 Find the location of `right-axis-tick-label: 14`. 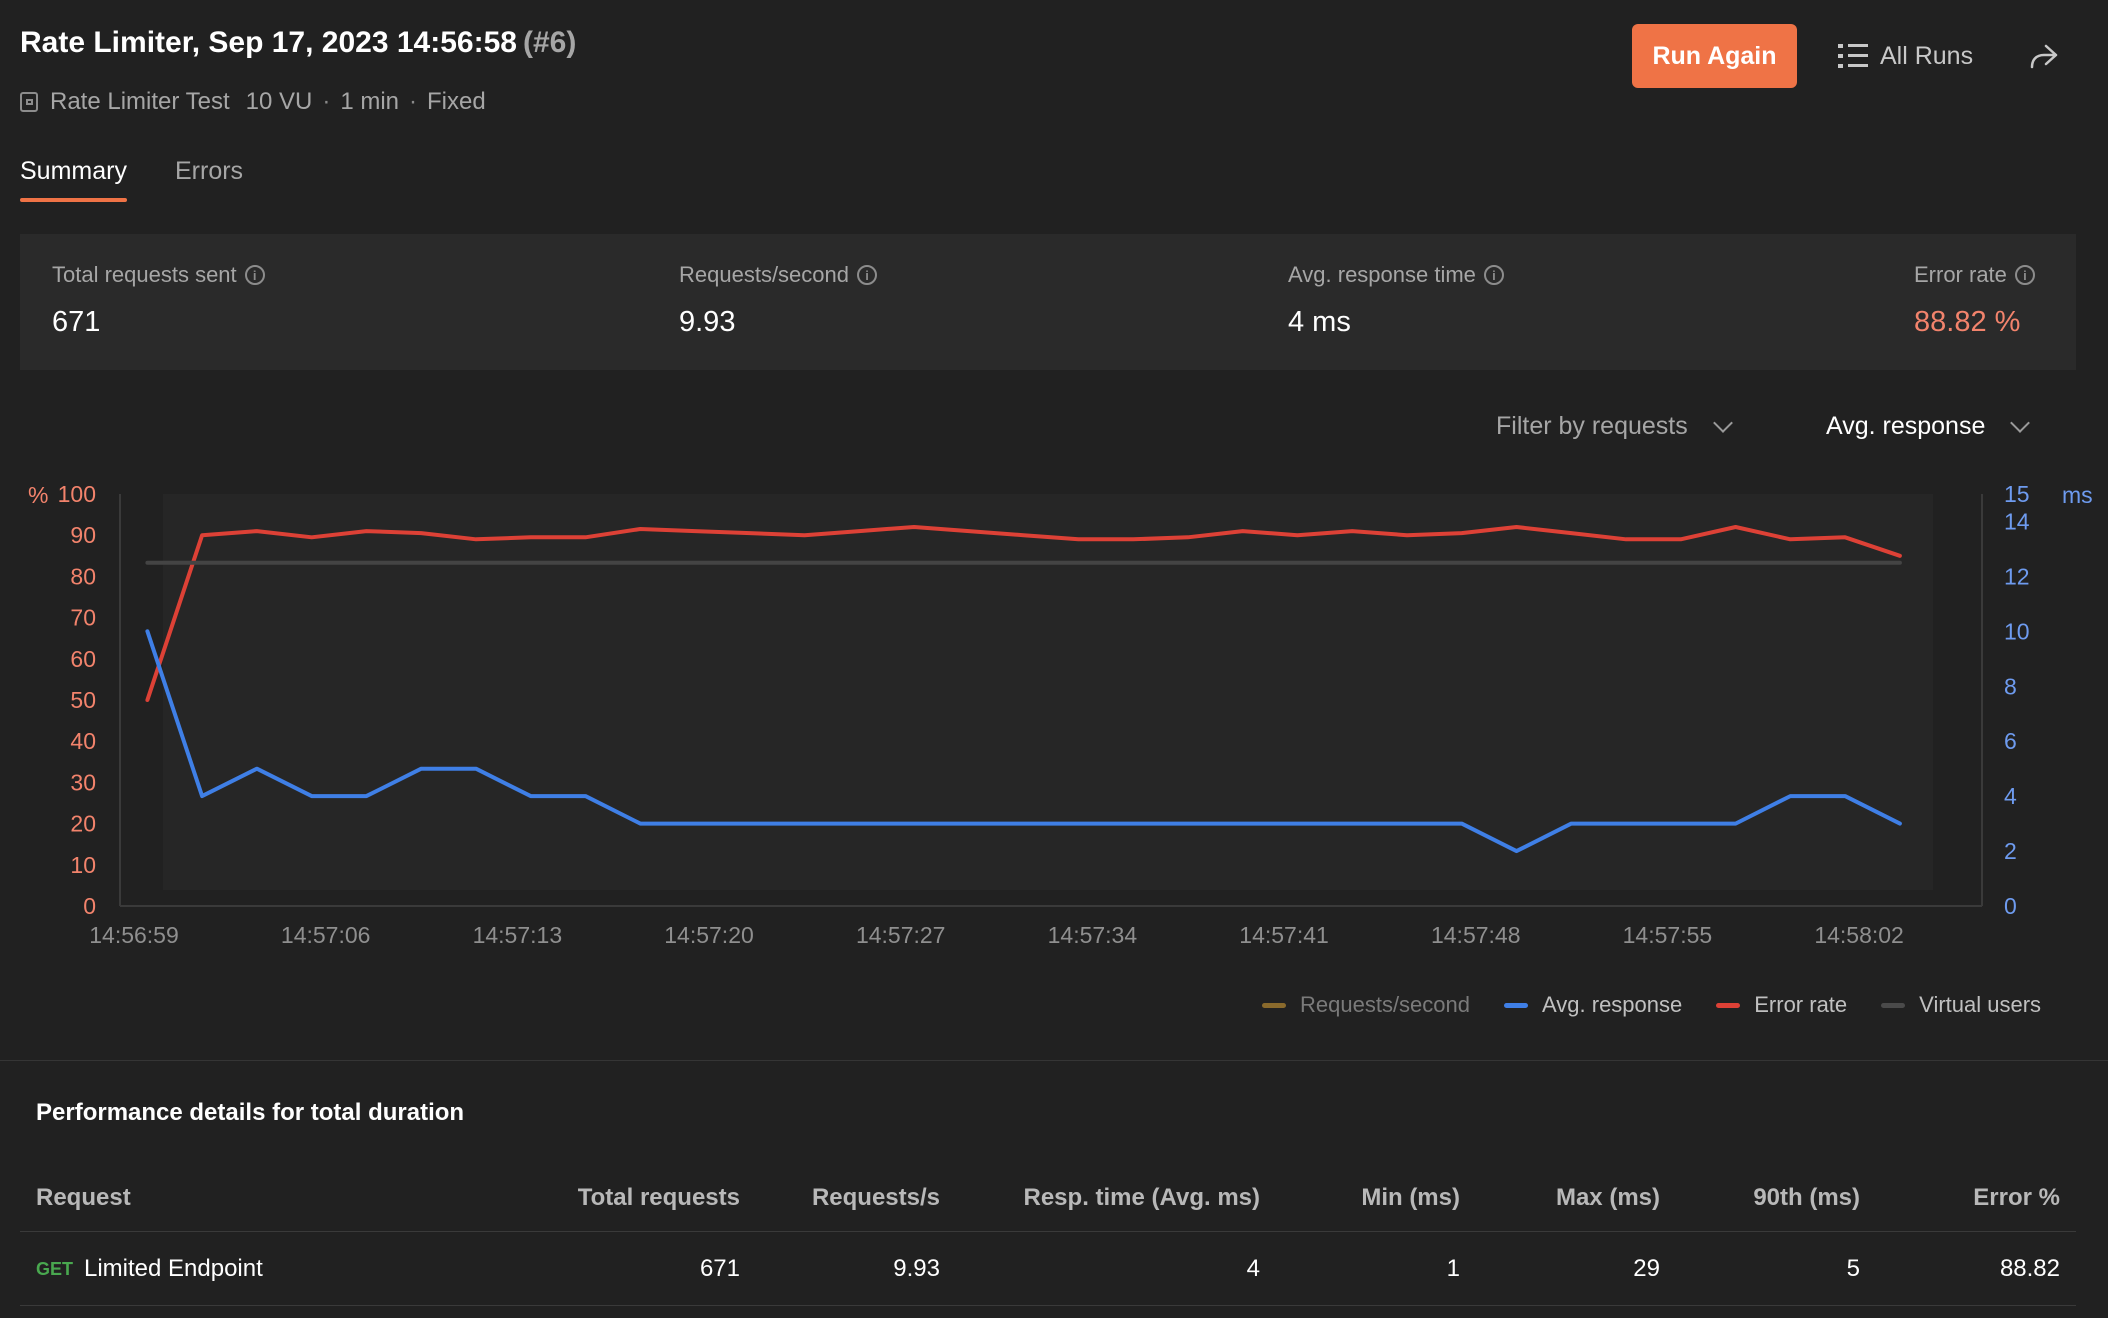

right-axis-tick-label: 14 is located at coordinates (2017, 521).